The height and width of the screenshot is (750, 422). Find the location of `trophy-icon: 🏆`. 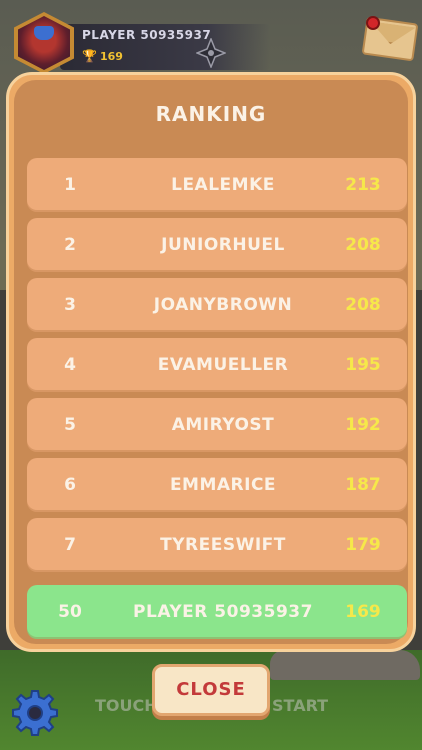

trophy-icon: 🏆 is located at coordinates (89, 56).